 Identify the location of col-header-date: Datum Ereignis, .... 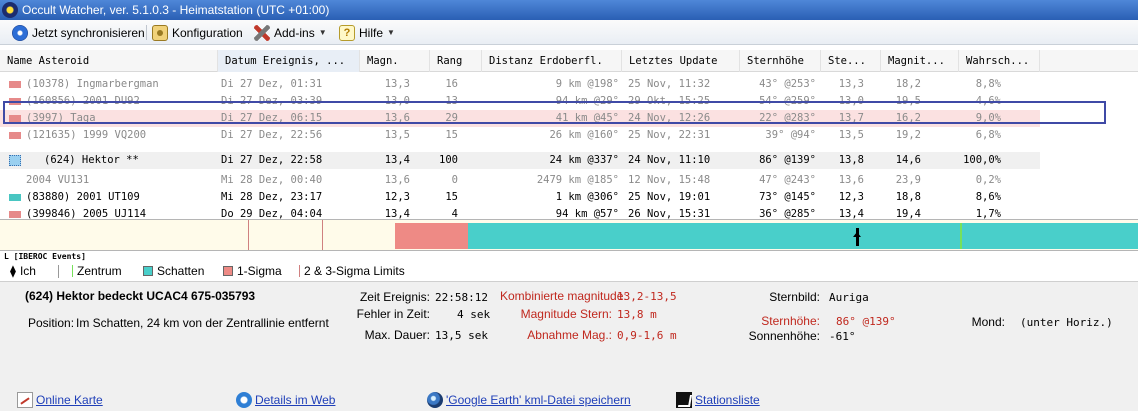
(289, 61).